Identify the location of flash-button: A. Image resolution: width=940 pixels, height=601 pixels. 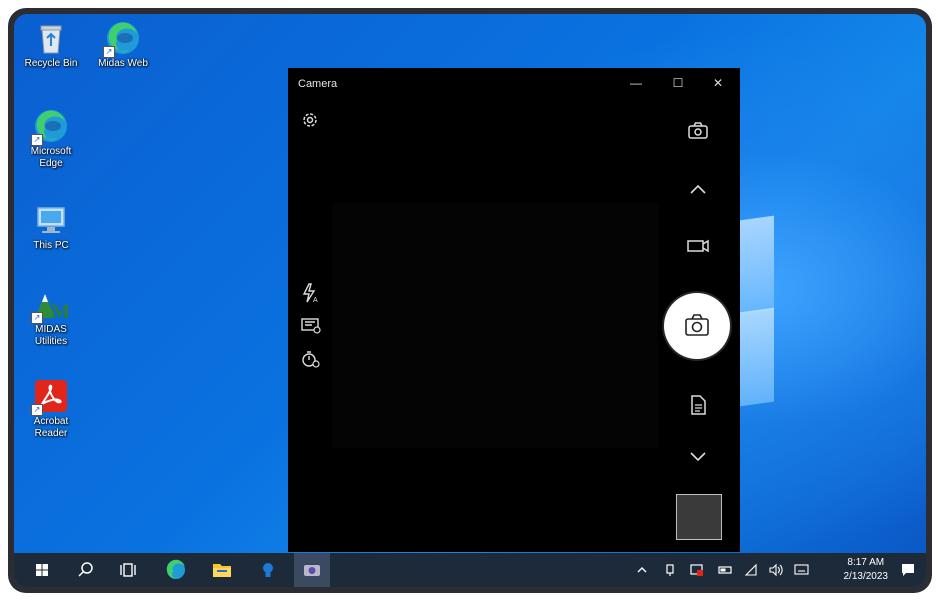
(310, 293).